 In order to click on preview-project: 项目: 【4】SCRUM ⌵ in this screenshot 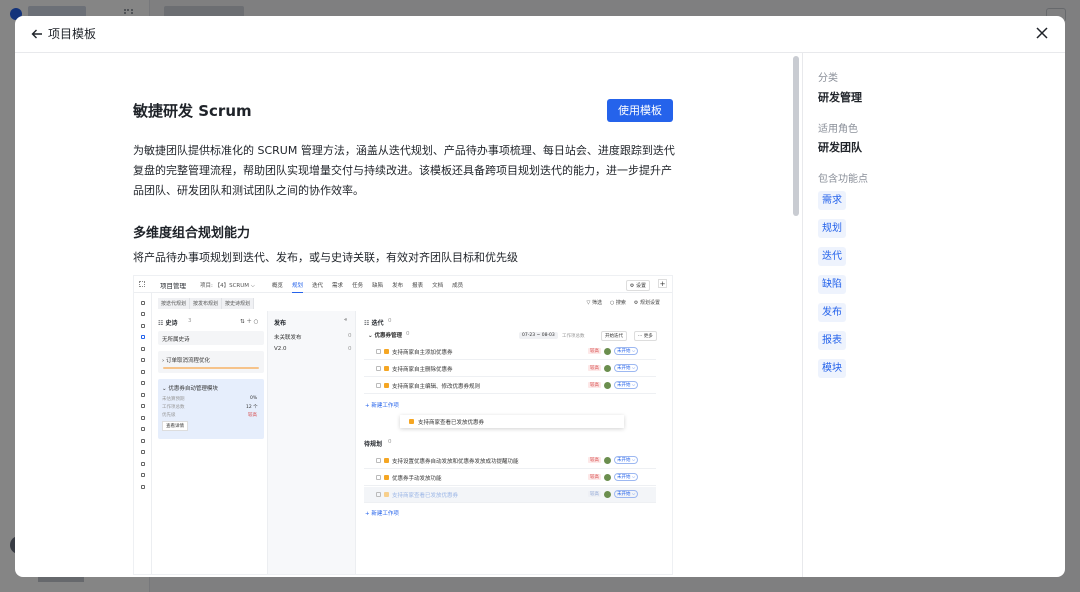, I will do `click(227, 286)`.